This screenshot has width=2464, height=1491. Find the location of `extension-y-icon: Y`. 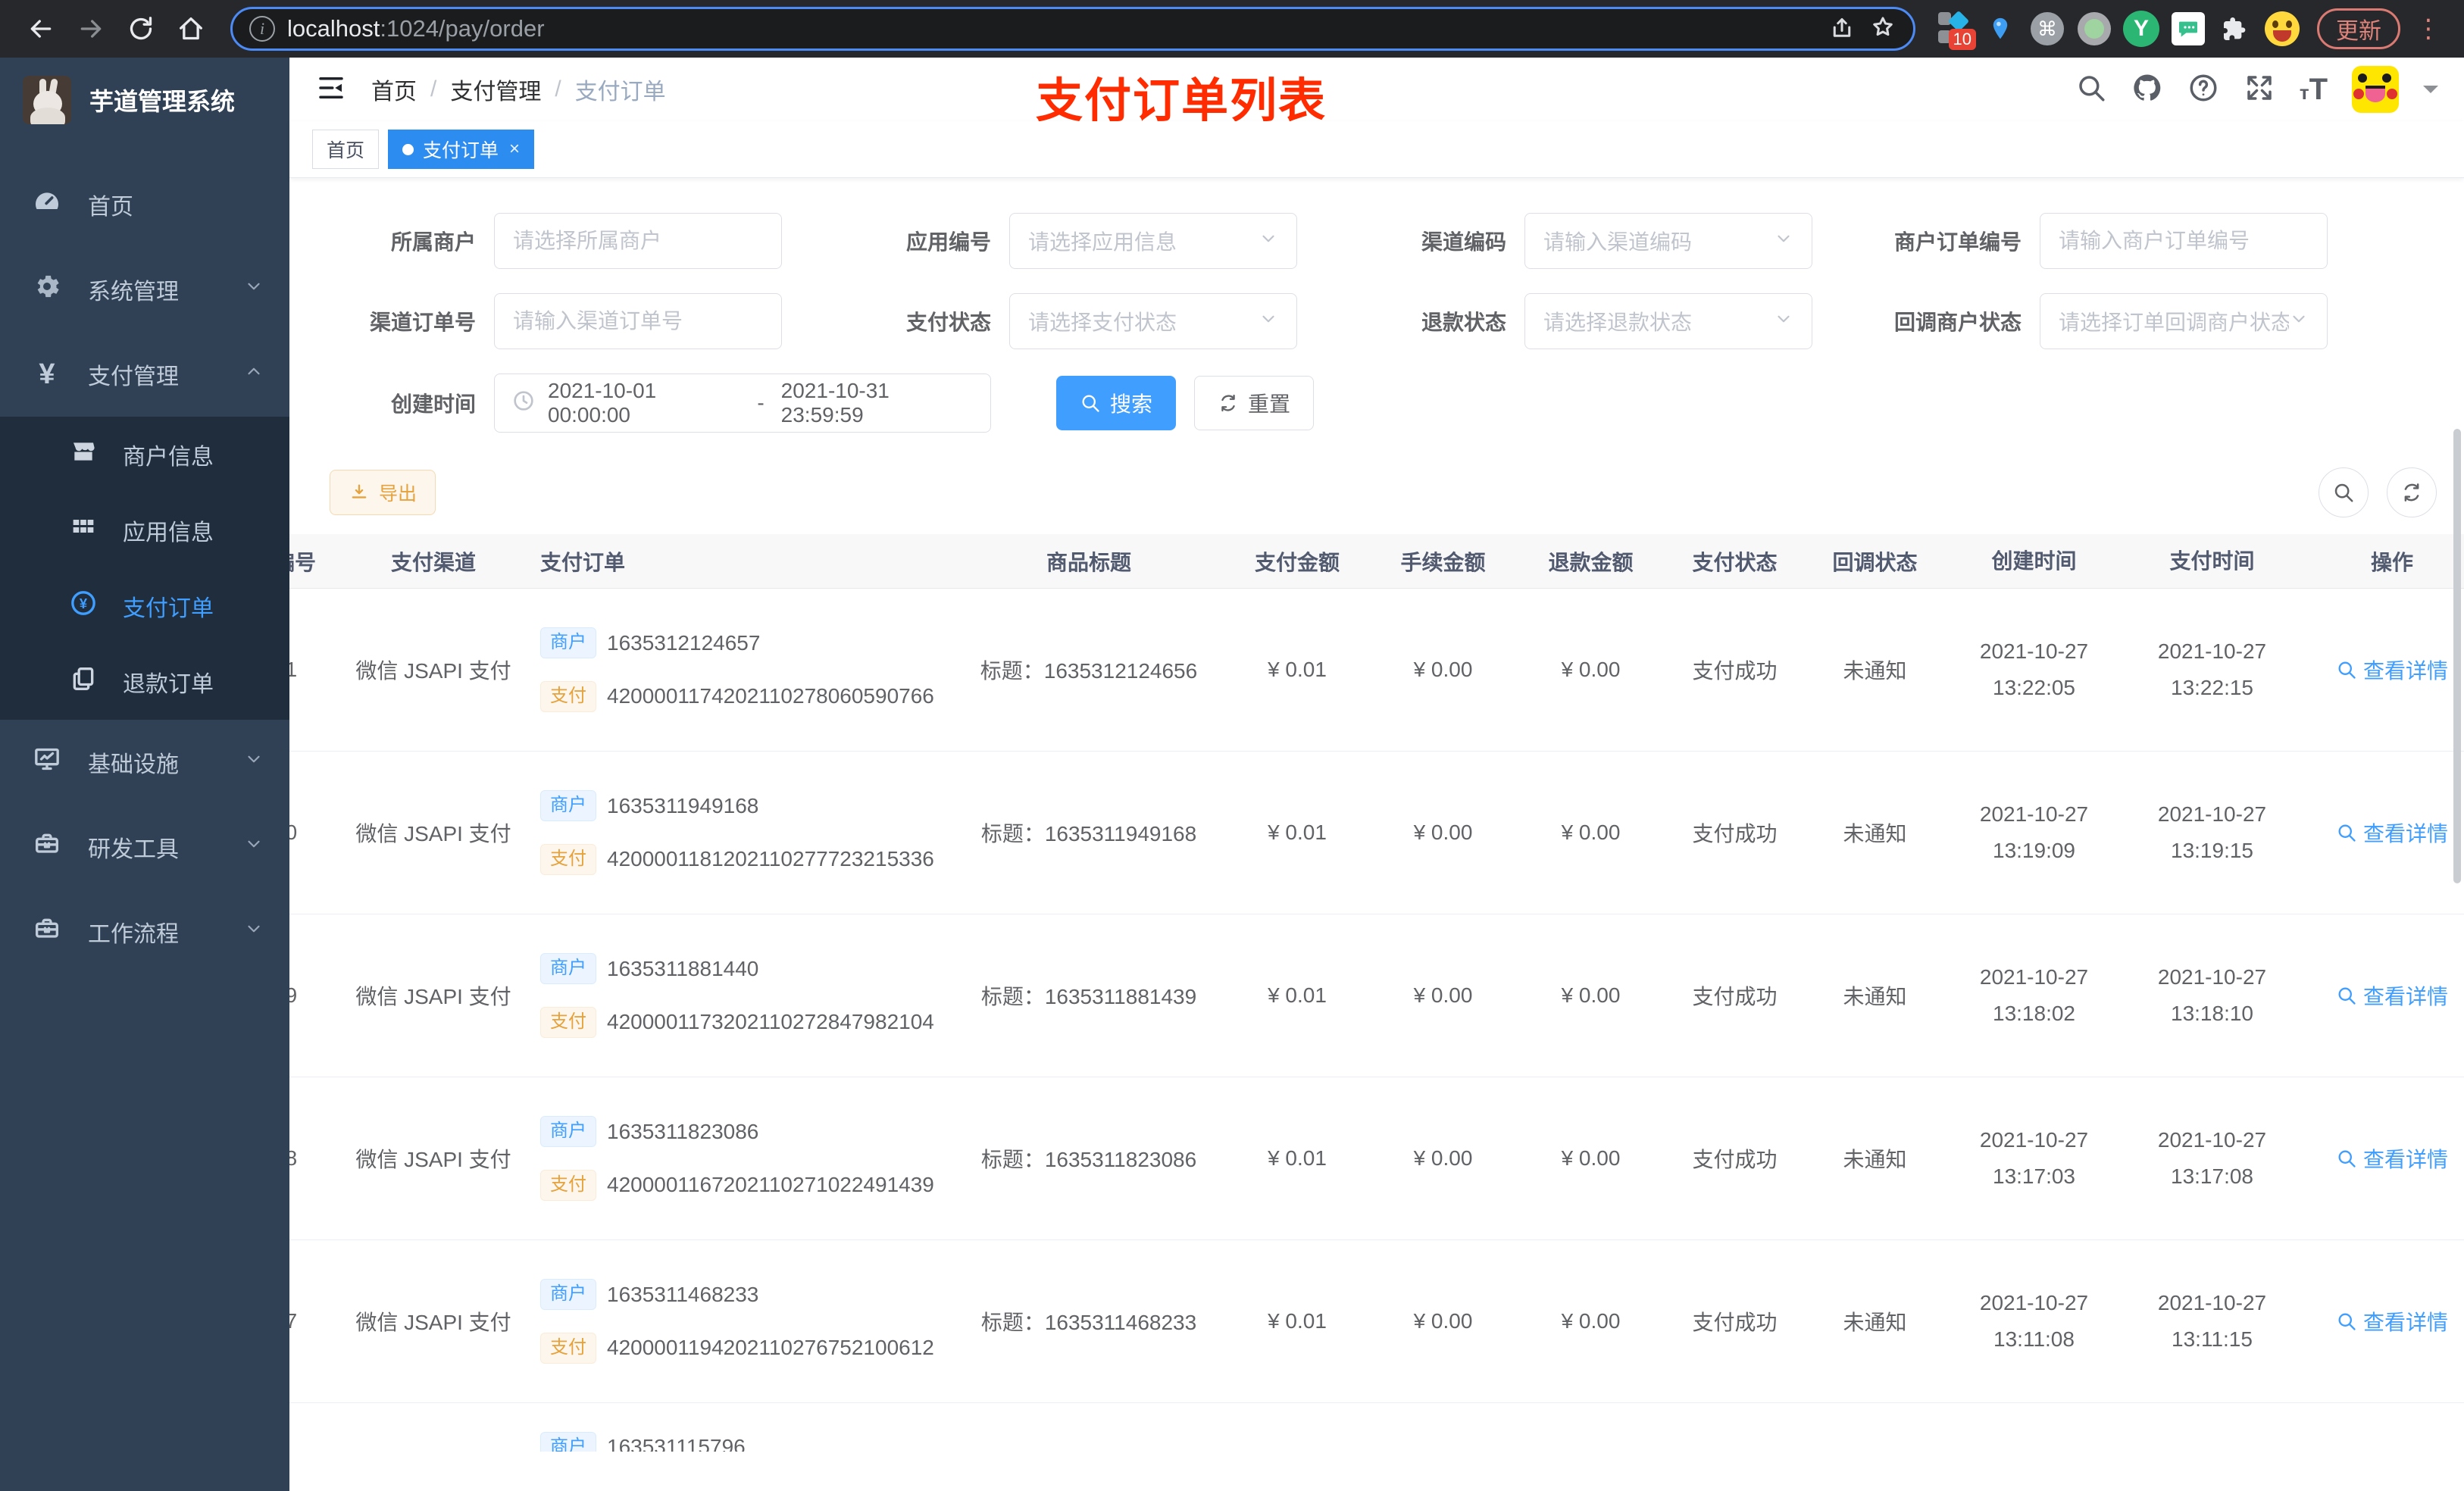

extension-y-icon: Y is located at coordinates (2141, 29).